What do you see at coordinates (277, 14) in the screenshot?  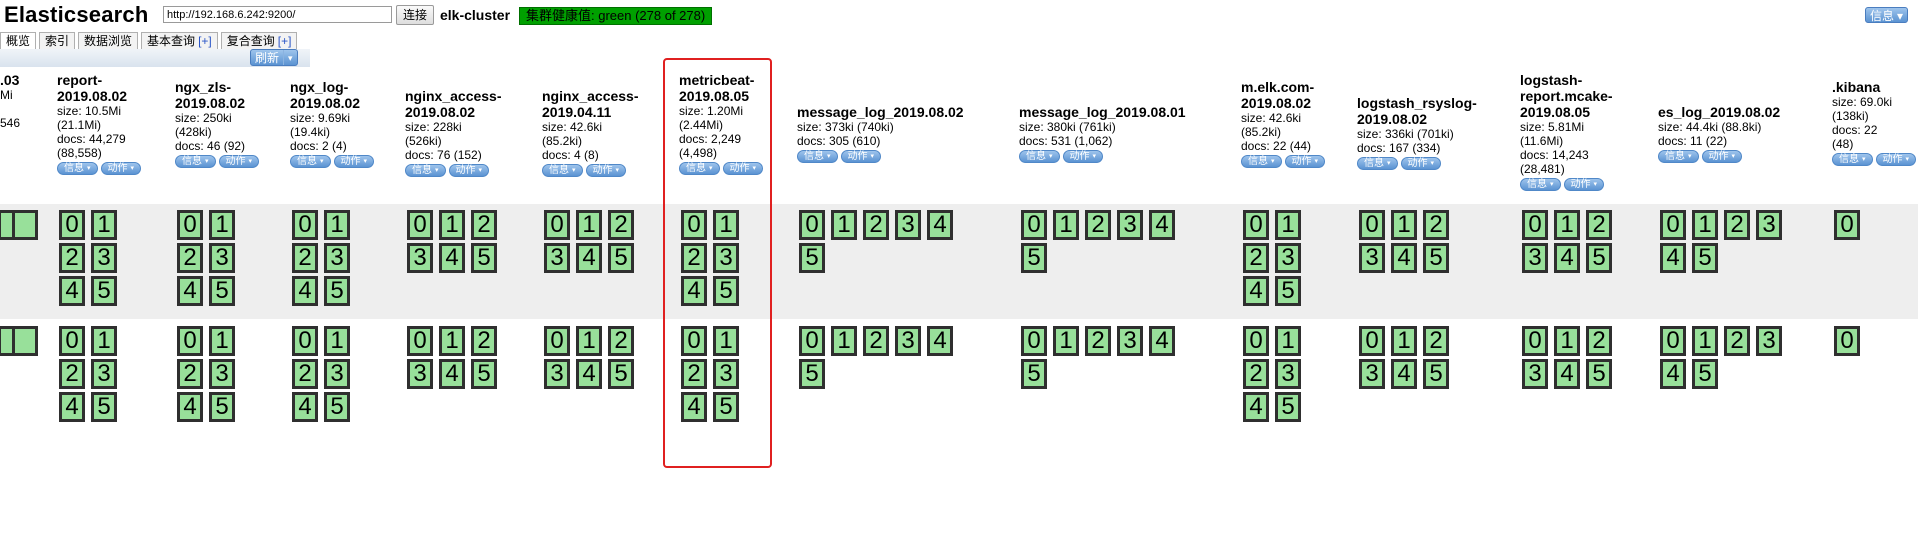 I see `cluster-url-input` at bounding box center [277, 14].